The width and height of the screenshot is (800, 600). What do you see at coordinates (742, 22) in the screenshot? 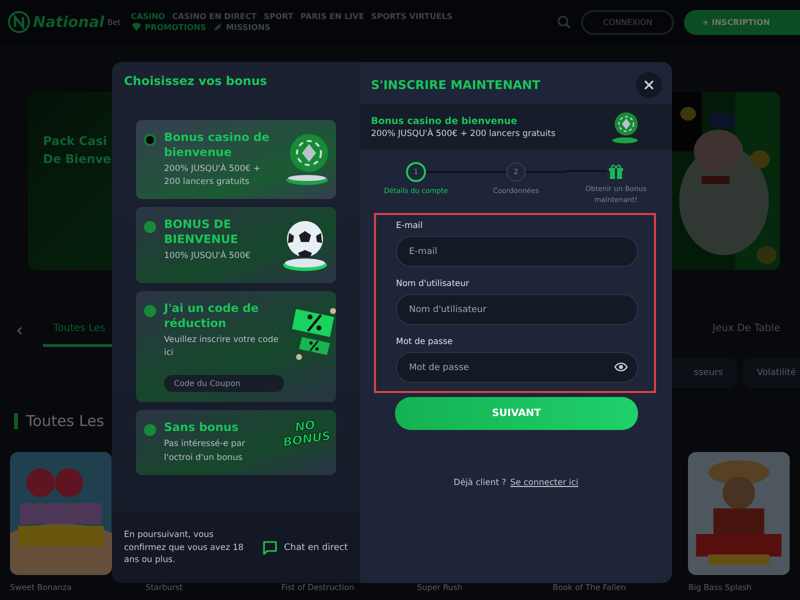
I see `register-button: + INSCRIPTION` at bounding box center [742, 22].